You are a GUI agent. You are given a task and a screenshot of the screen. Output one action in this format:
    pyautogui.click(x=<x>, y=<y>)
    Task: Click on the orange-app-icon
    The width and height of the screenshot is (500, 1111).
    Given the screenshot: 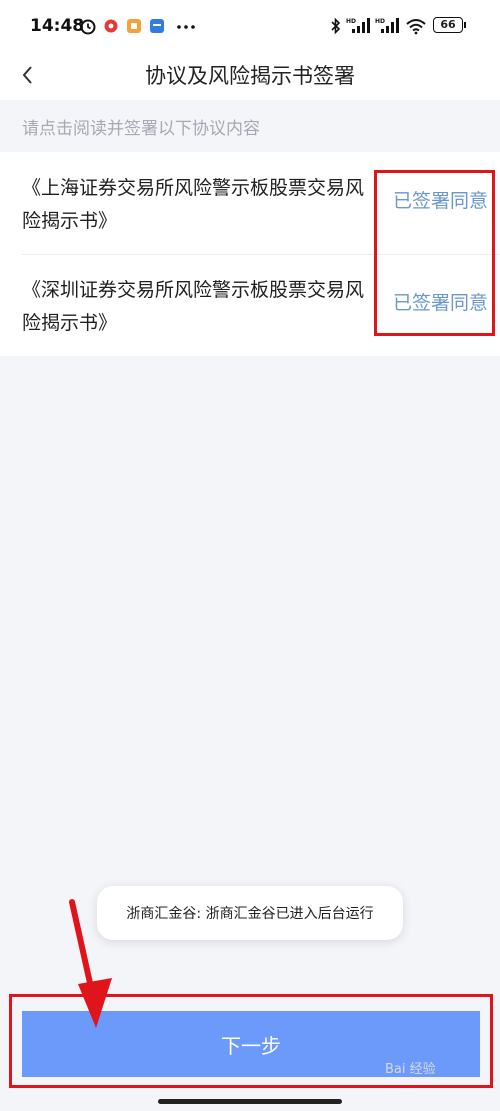 What is the action you would take?
    pyautogui.click(x=134, y=26)
    